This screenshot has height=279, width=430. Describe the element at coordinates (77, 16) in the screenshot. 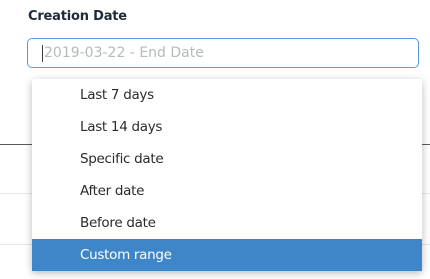

I see `creation-date-label: Creation Date` at that location.